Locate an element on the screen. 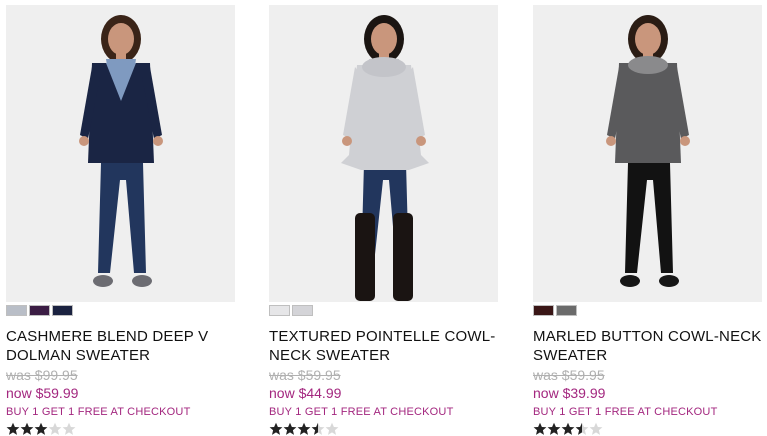 The image size is (767, 436). product-title: TEXTURED POINTELLE COWL-NECK SWEATER is located at coordinates (384, 346).